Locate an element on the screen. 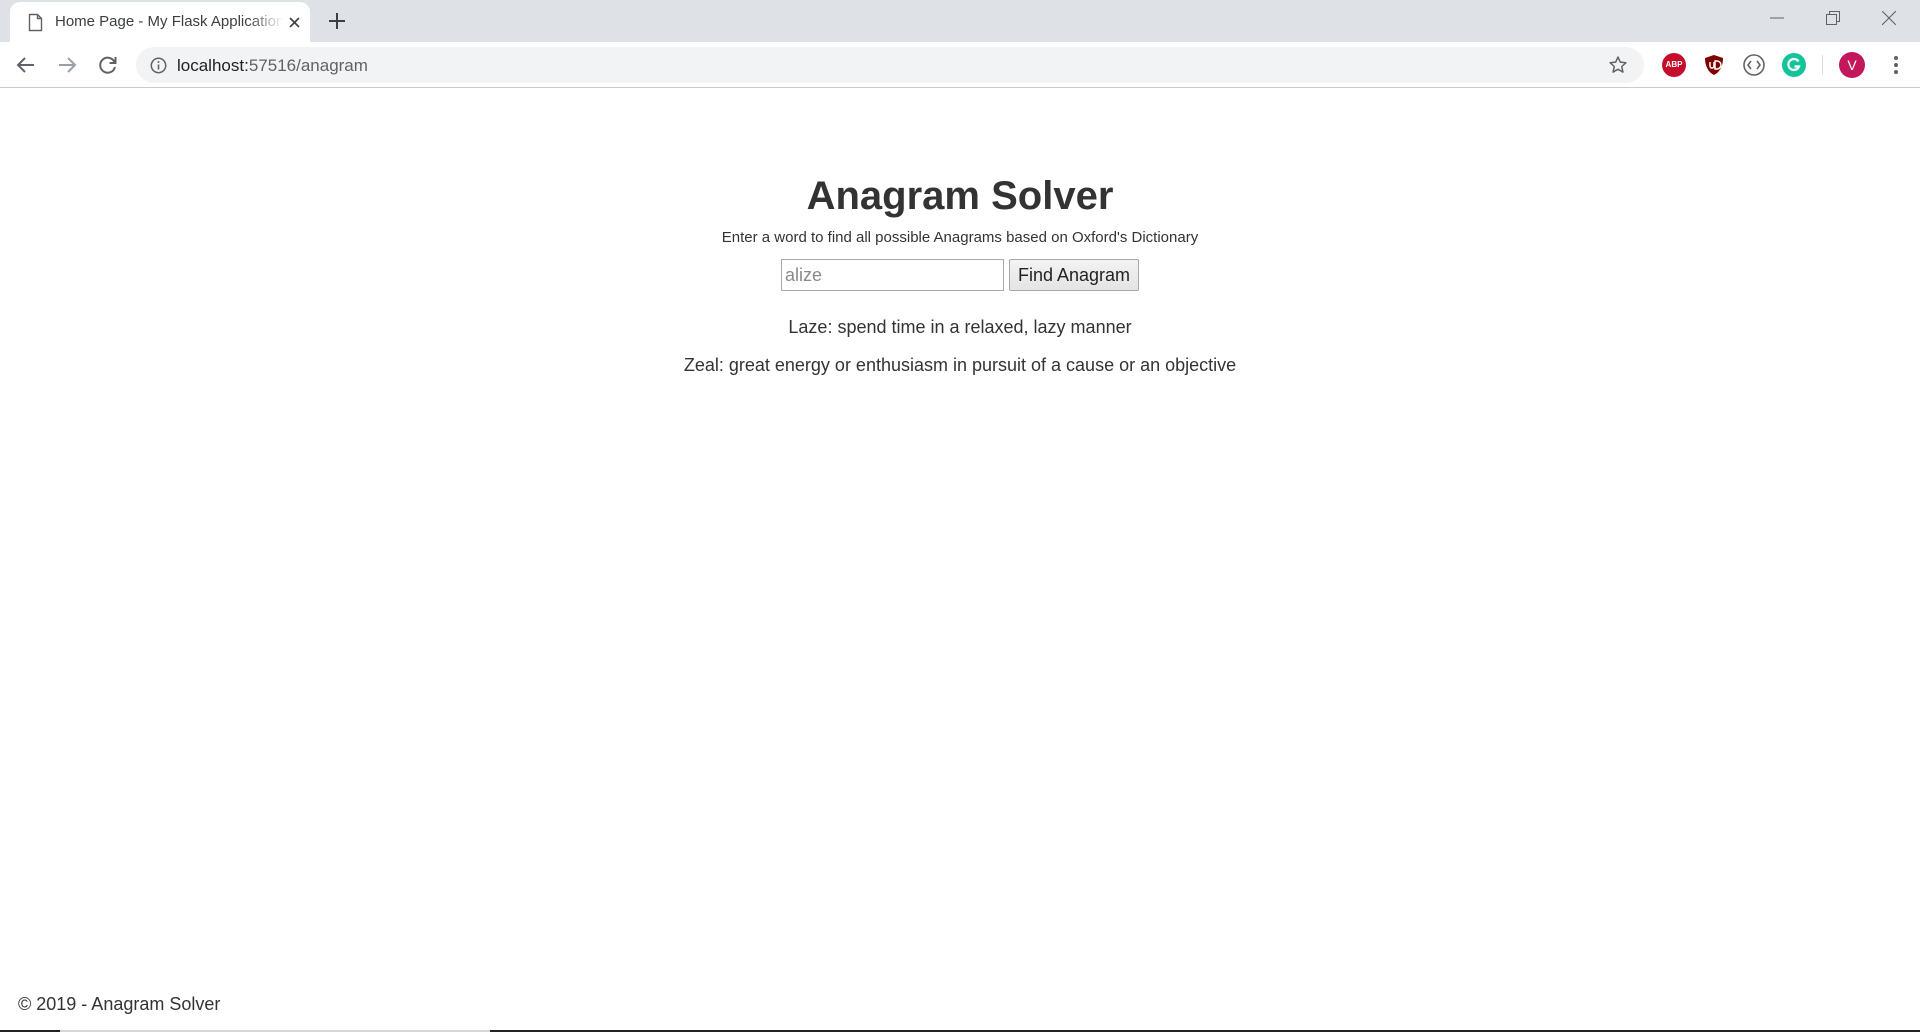  close-window-button is located at coordinates (1890, 18).